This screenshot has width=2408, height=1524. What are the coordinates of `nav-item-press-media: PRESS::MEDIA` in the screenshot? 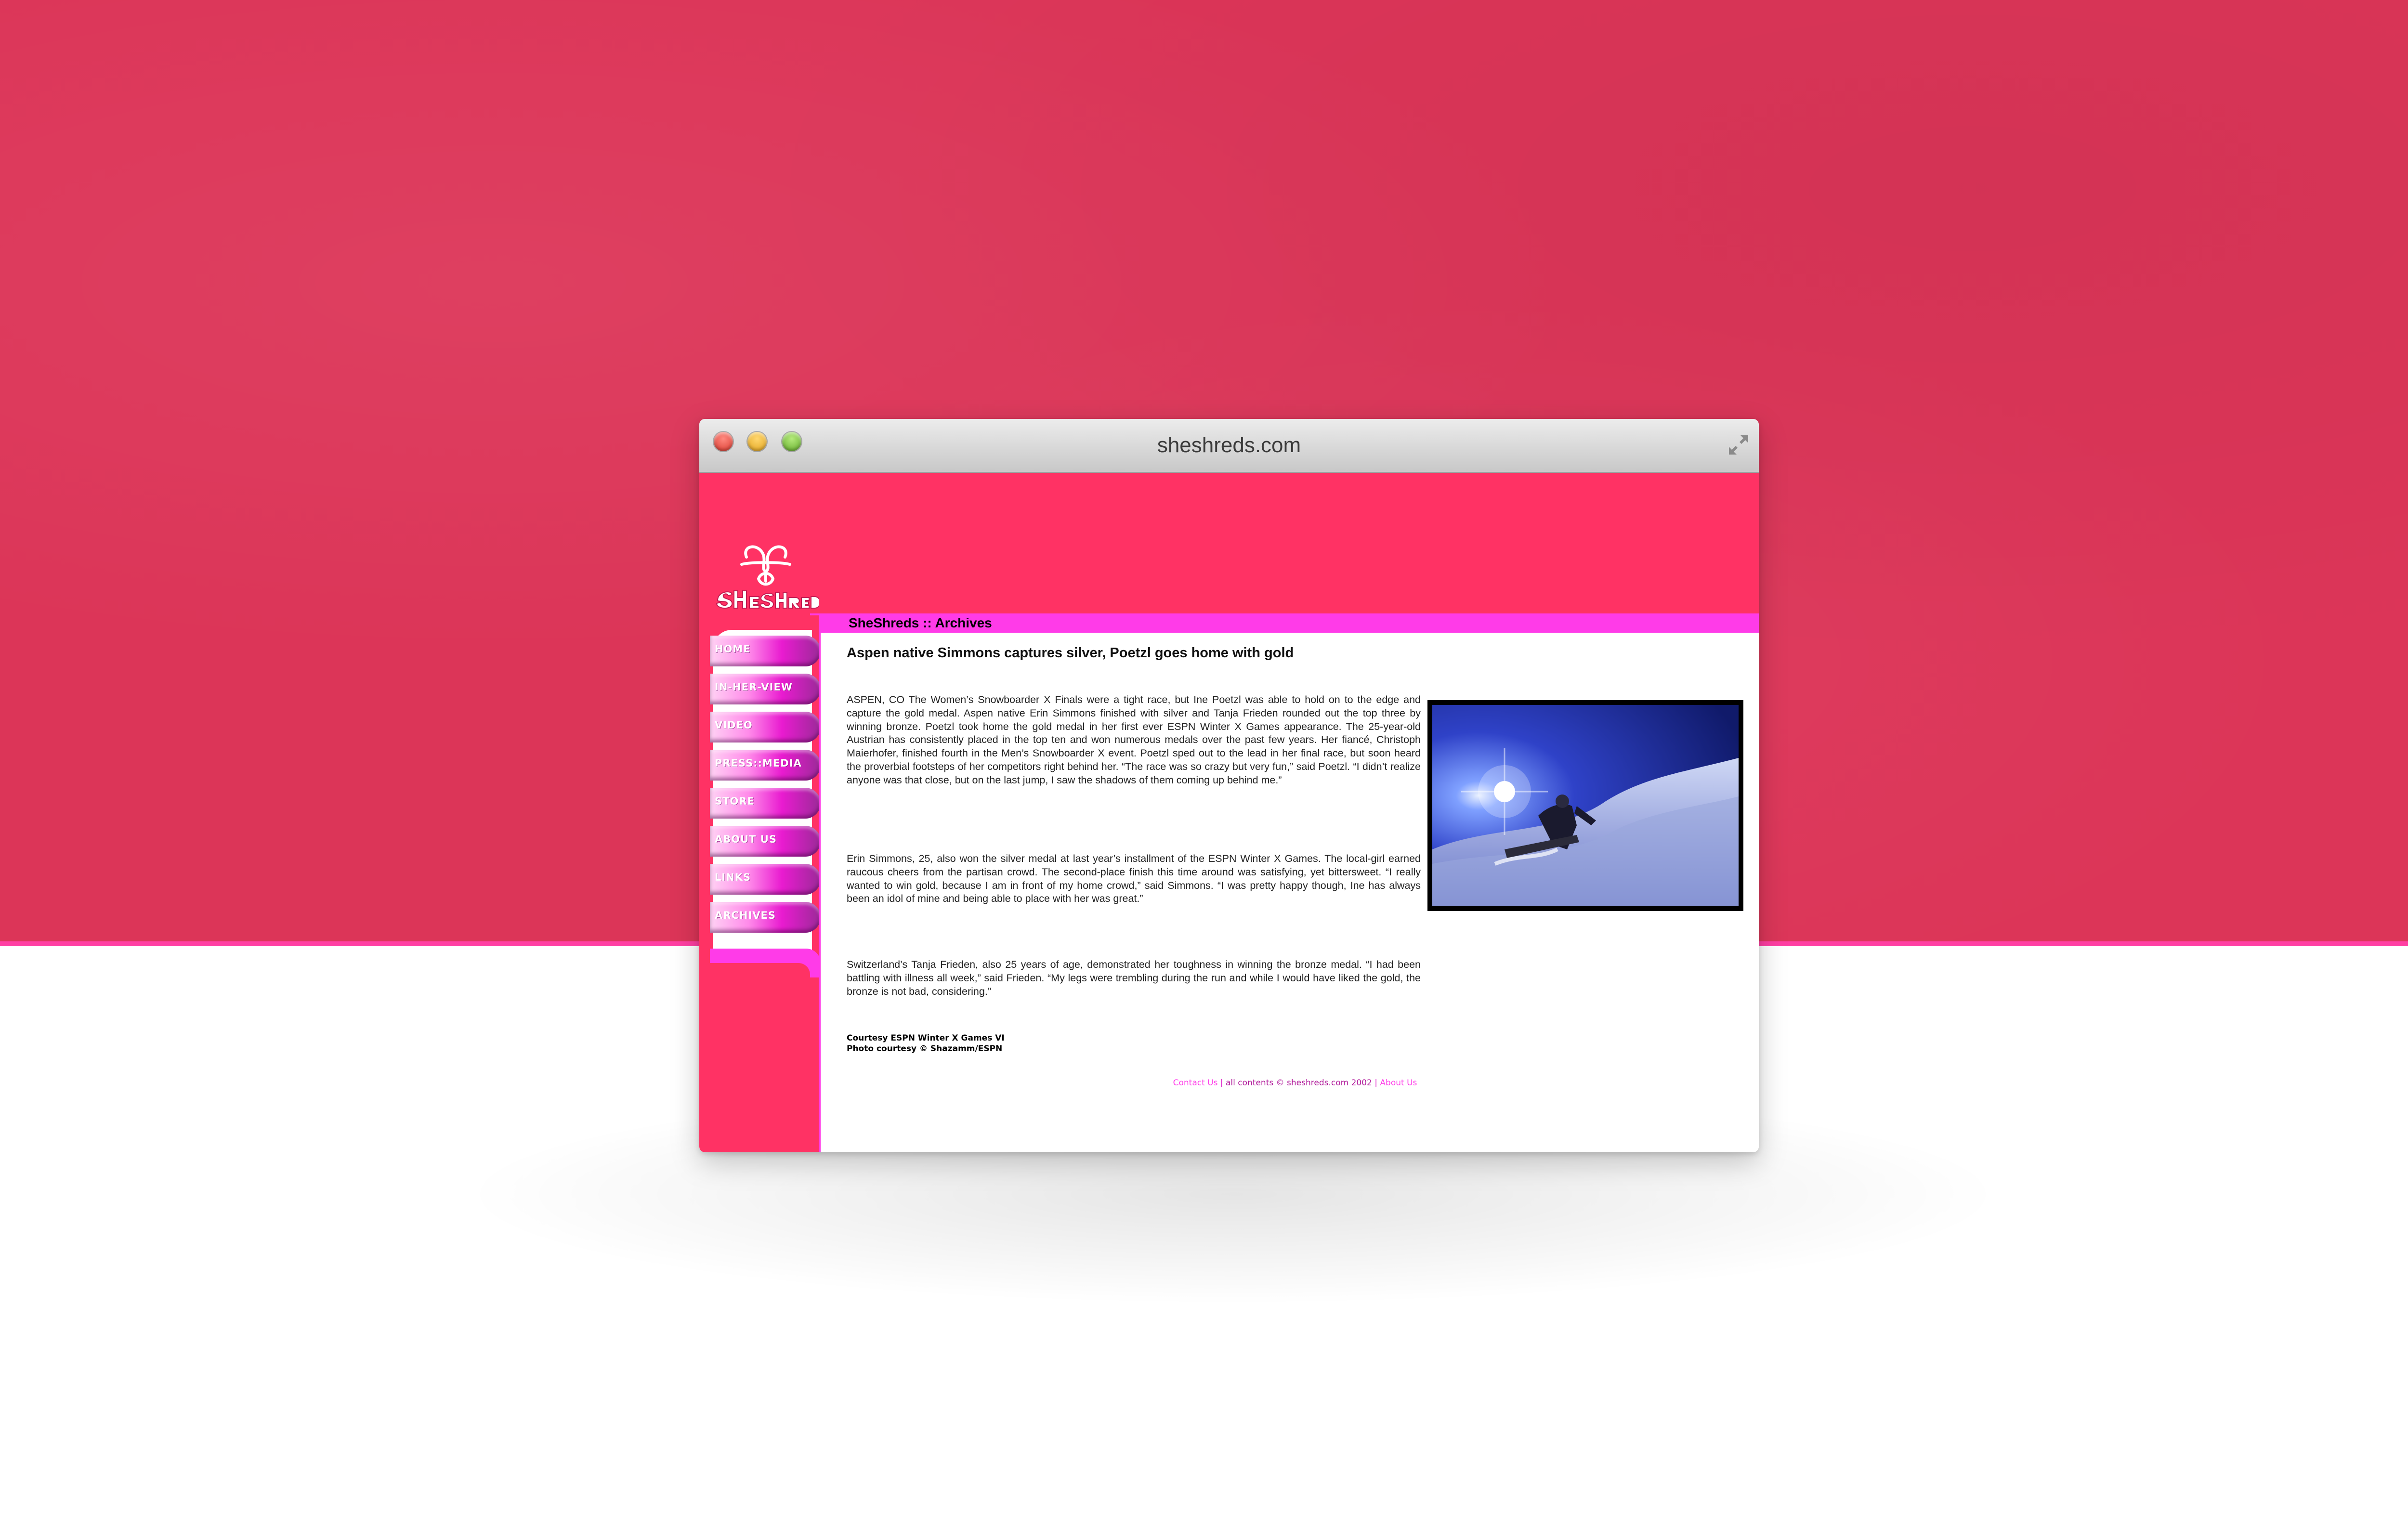 It's located at (765, 764).